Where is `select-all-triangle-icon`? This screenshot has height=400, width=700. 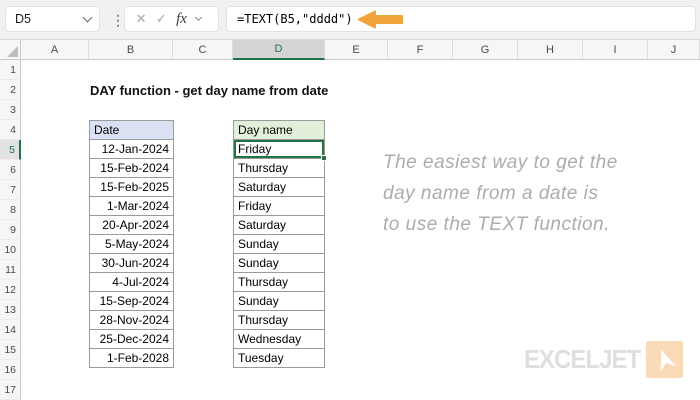 select-all-triangle-icon is located at coordinates (12, 51).